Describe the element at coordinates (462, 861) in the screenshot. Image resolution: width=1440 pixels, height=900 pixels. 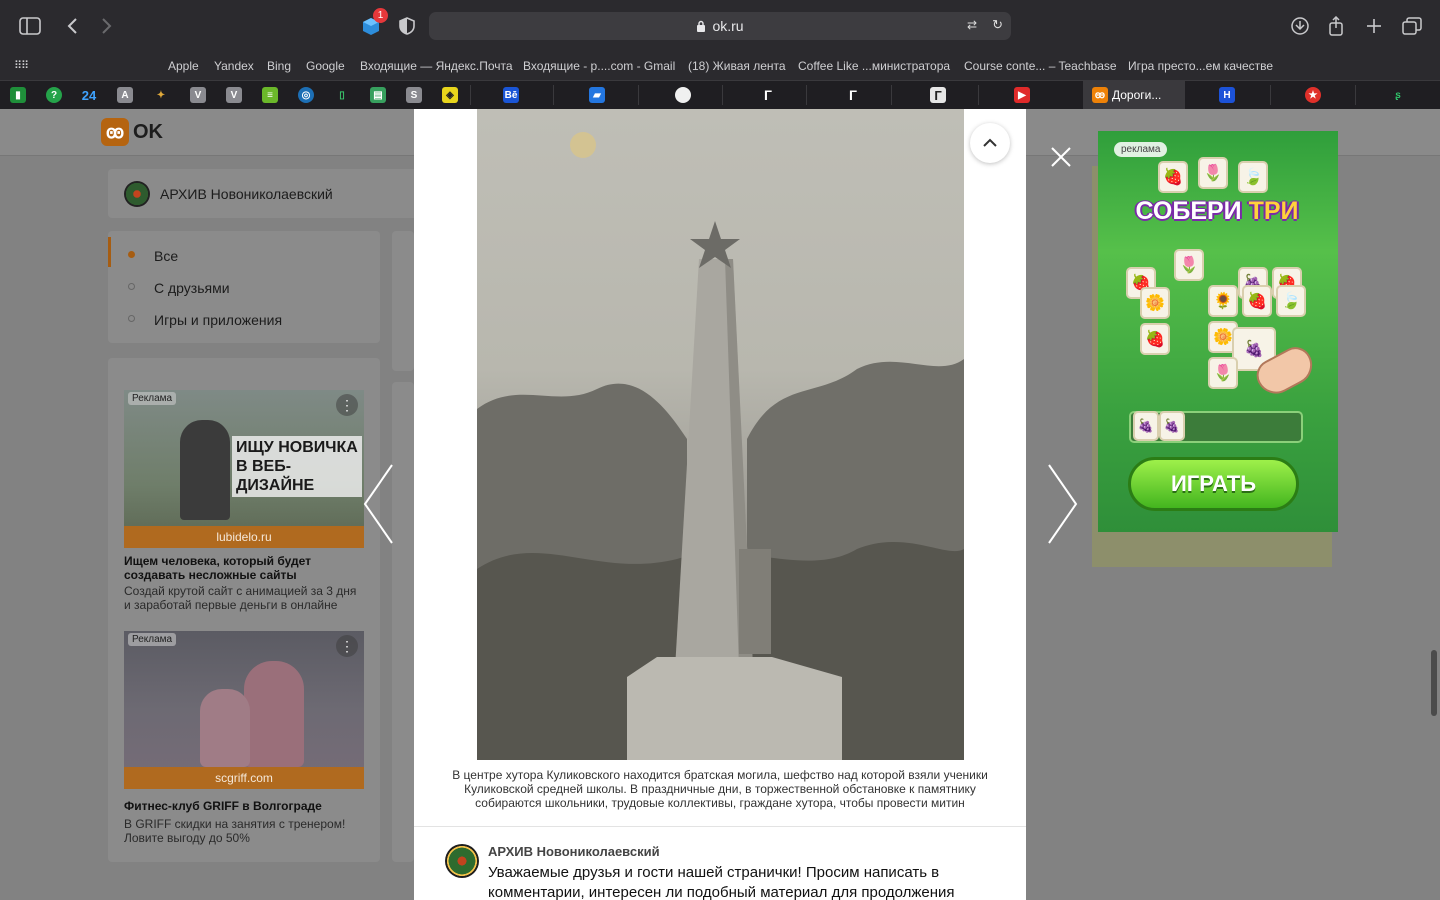
I see `comment-author-avatar` at that location.